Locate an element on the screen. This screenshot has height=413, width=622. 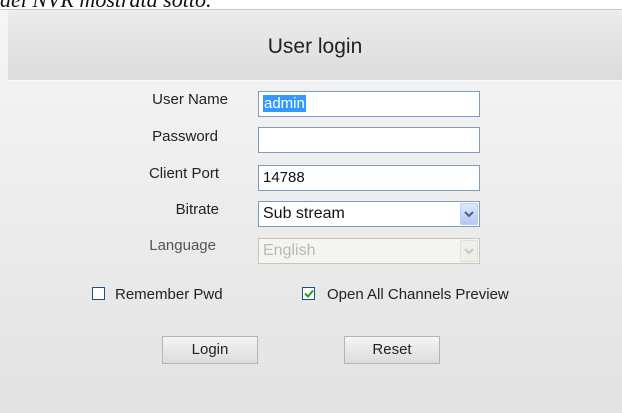
username-value: admin is located at coordinates (284, 103).